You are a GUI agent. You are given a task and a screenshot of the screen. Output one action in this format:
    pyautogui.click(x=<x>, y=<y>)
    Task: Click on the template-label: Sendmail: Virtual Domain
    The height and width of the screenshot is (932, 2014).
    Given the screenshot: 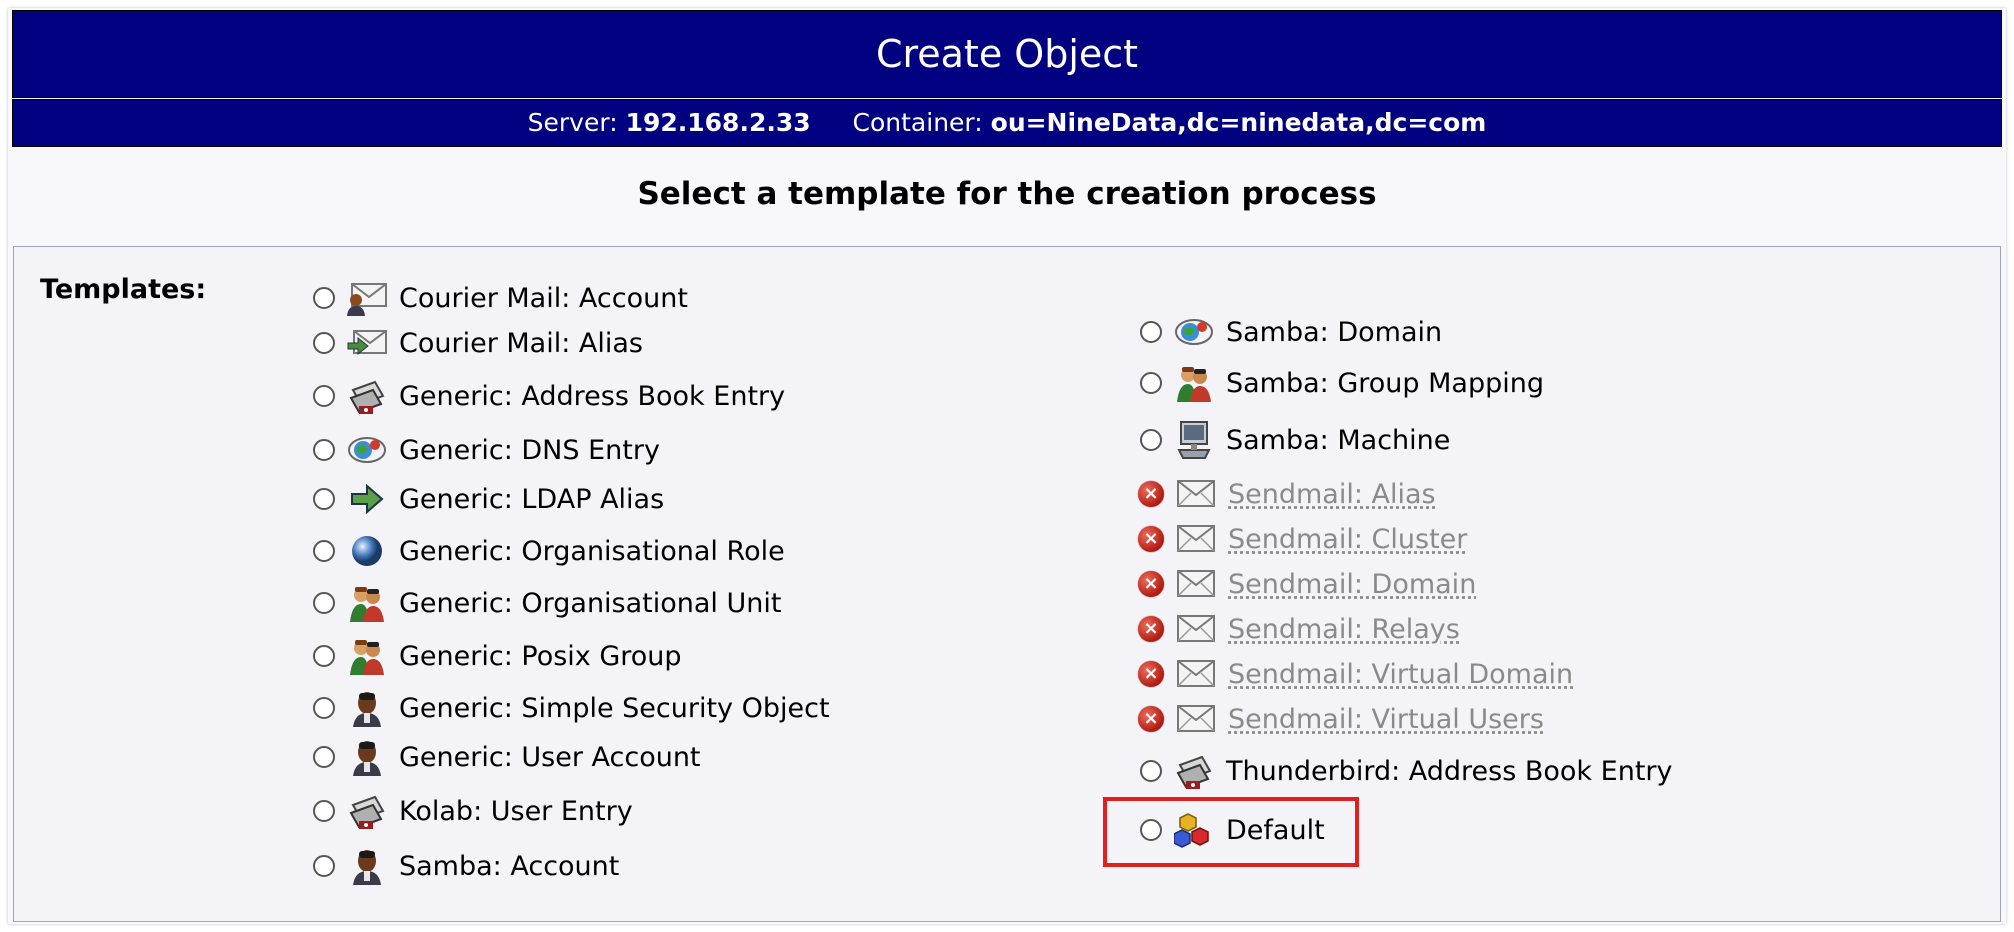 What is the action you would take?
    pyautogui.click(x=1401, y=674)
    